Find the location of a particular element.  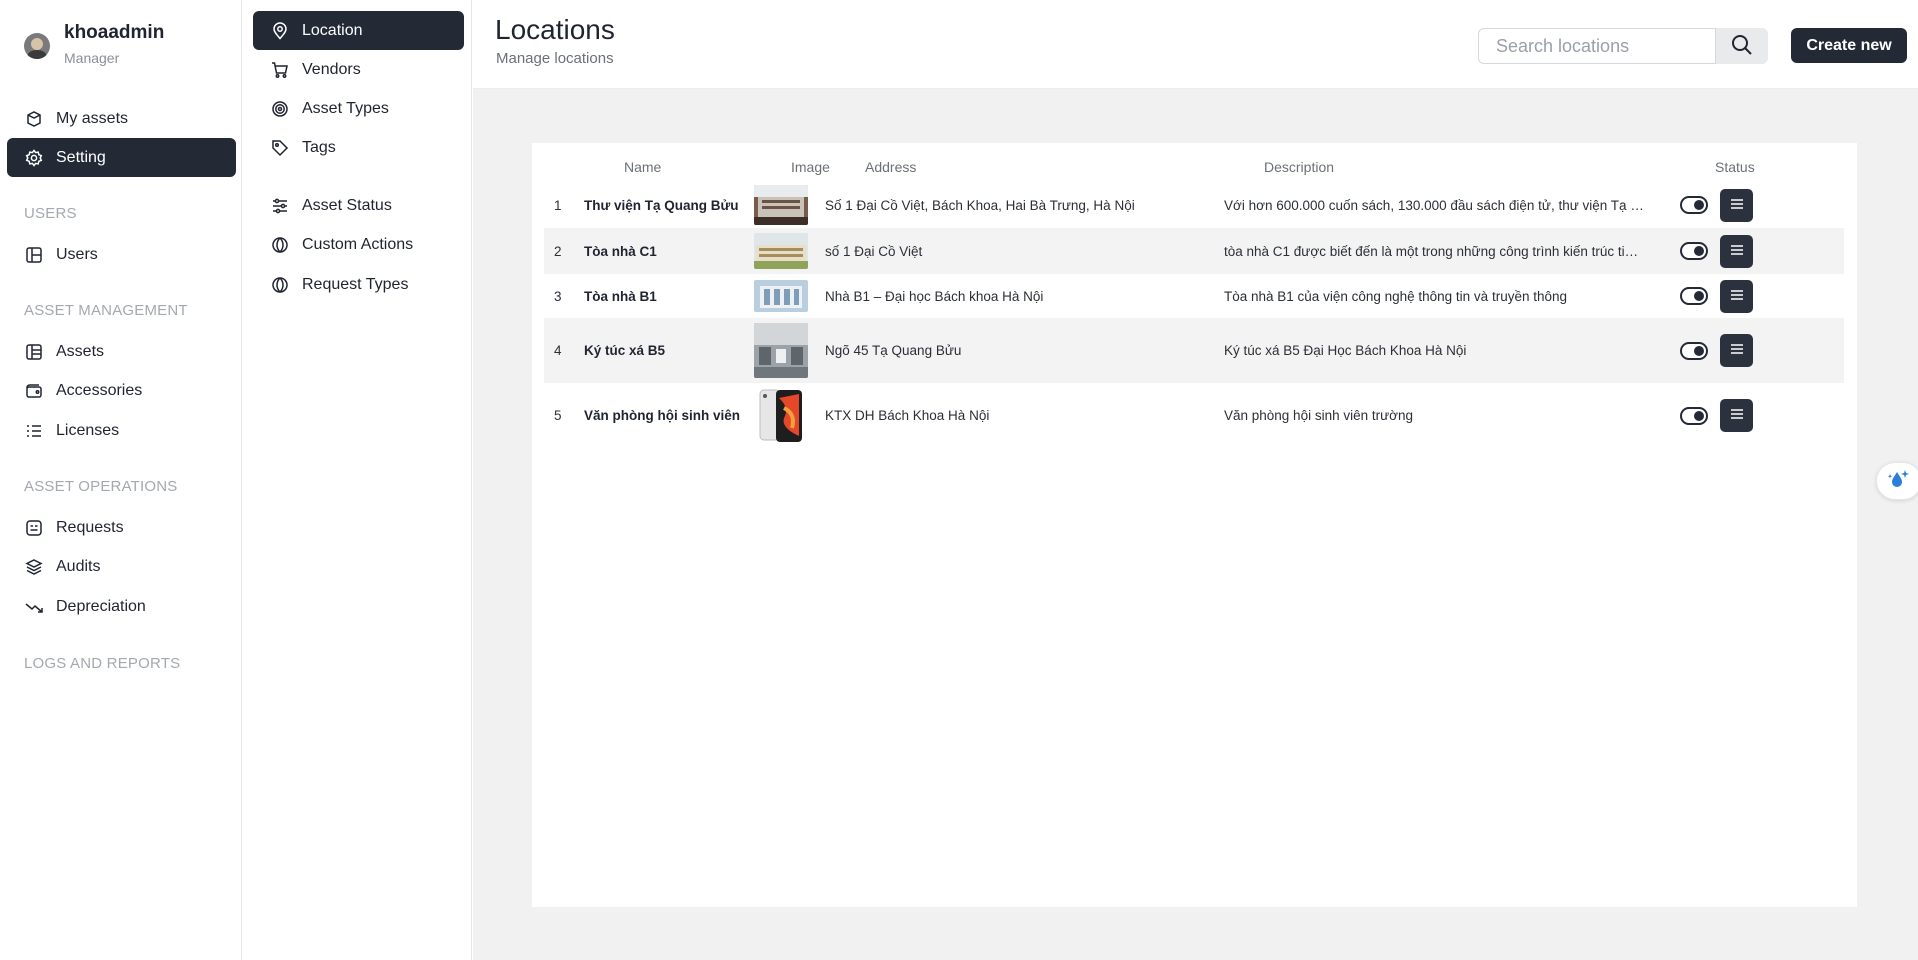

wallet-icon is located at coordinates (34, 391).